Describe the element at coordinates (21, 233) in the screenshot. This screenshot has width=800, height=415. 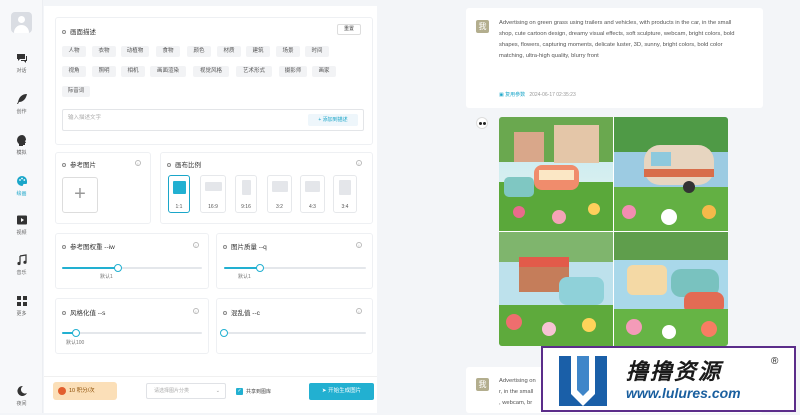
I see `sidebar-item-label: 视频` at that location.